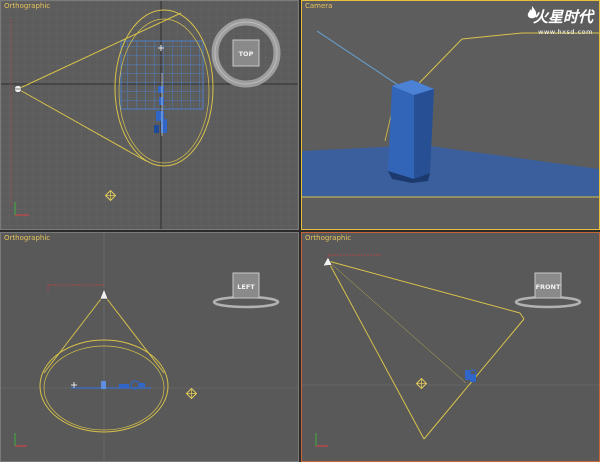 Image resolution: width=600 pixels, height=462 pixels. Describe the element at coordinates (134, 334) in the screenshot. I see `light-cone-edge-right` at that location.